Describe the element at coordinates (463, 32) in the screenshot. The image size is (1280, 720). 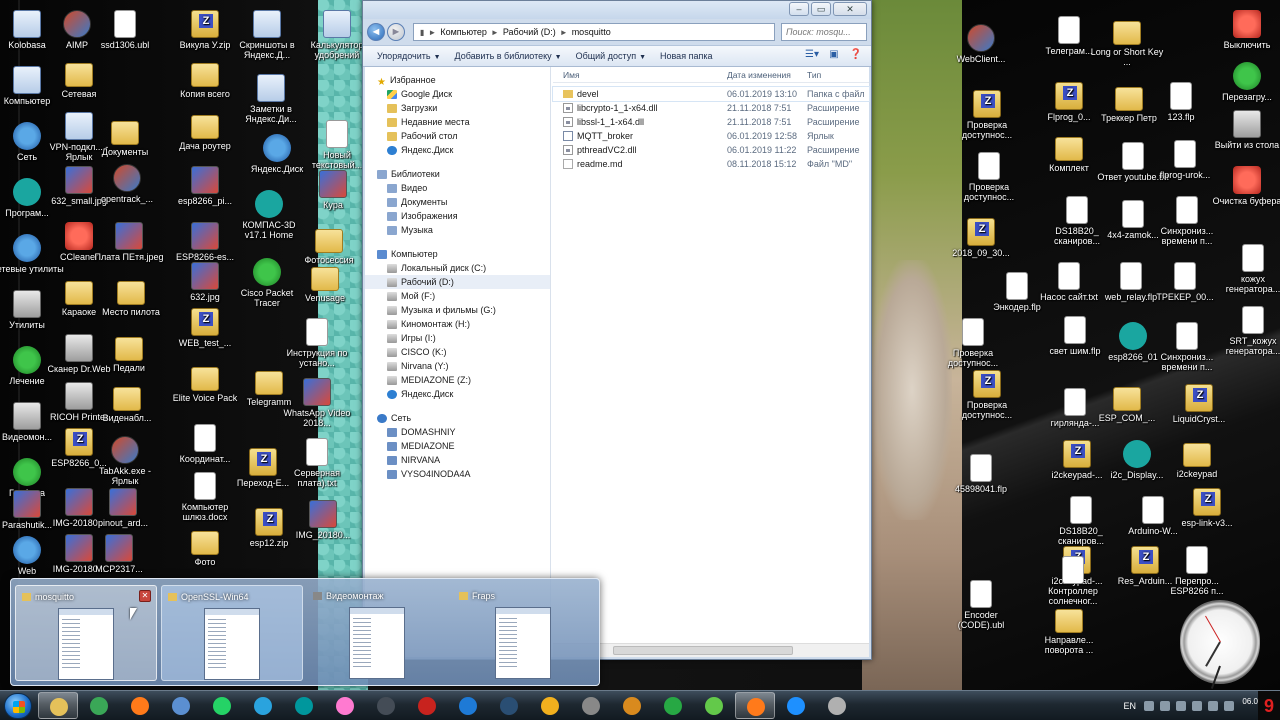
I see `breadcrumb-computer: Компьютер` at that location.